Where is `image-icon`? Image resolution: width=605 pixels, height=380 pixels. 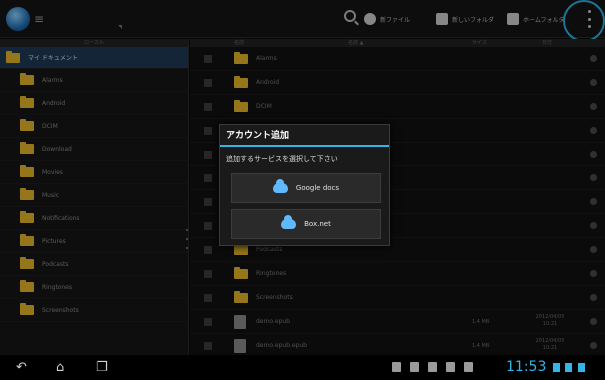 image-icon is located at coordinates (468, 367).